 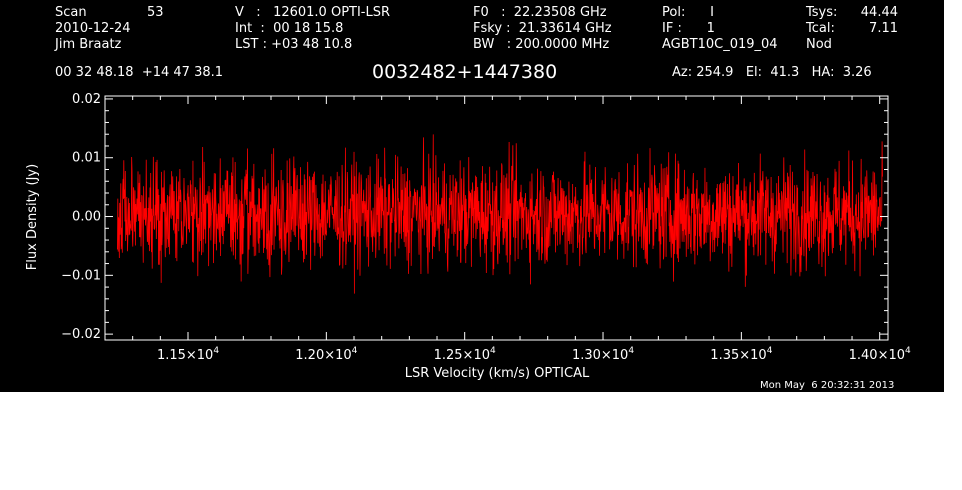 What do you see at coordinates (32, 217) in the screenshot?
I see `y-axis-label: Flux Density (Jy)` at bounding box center [32, 217].